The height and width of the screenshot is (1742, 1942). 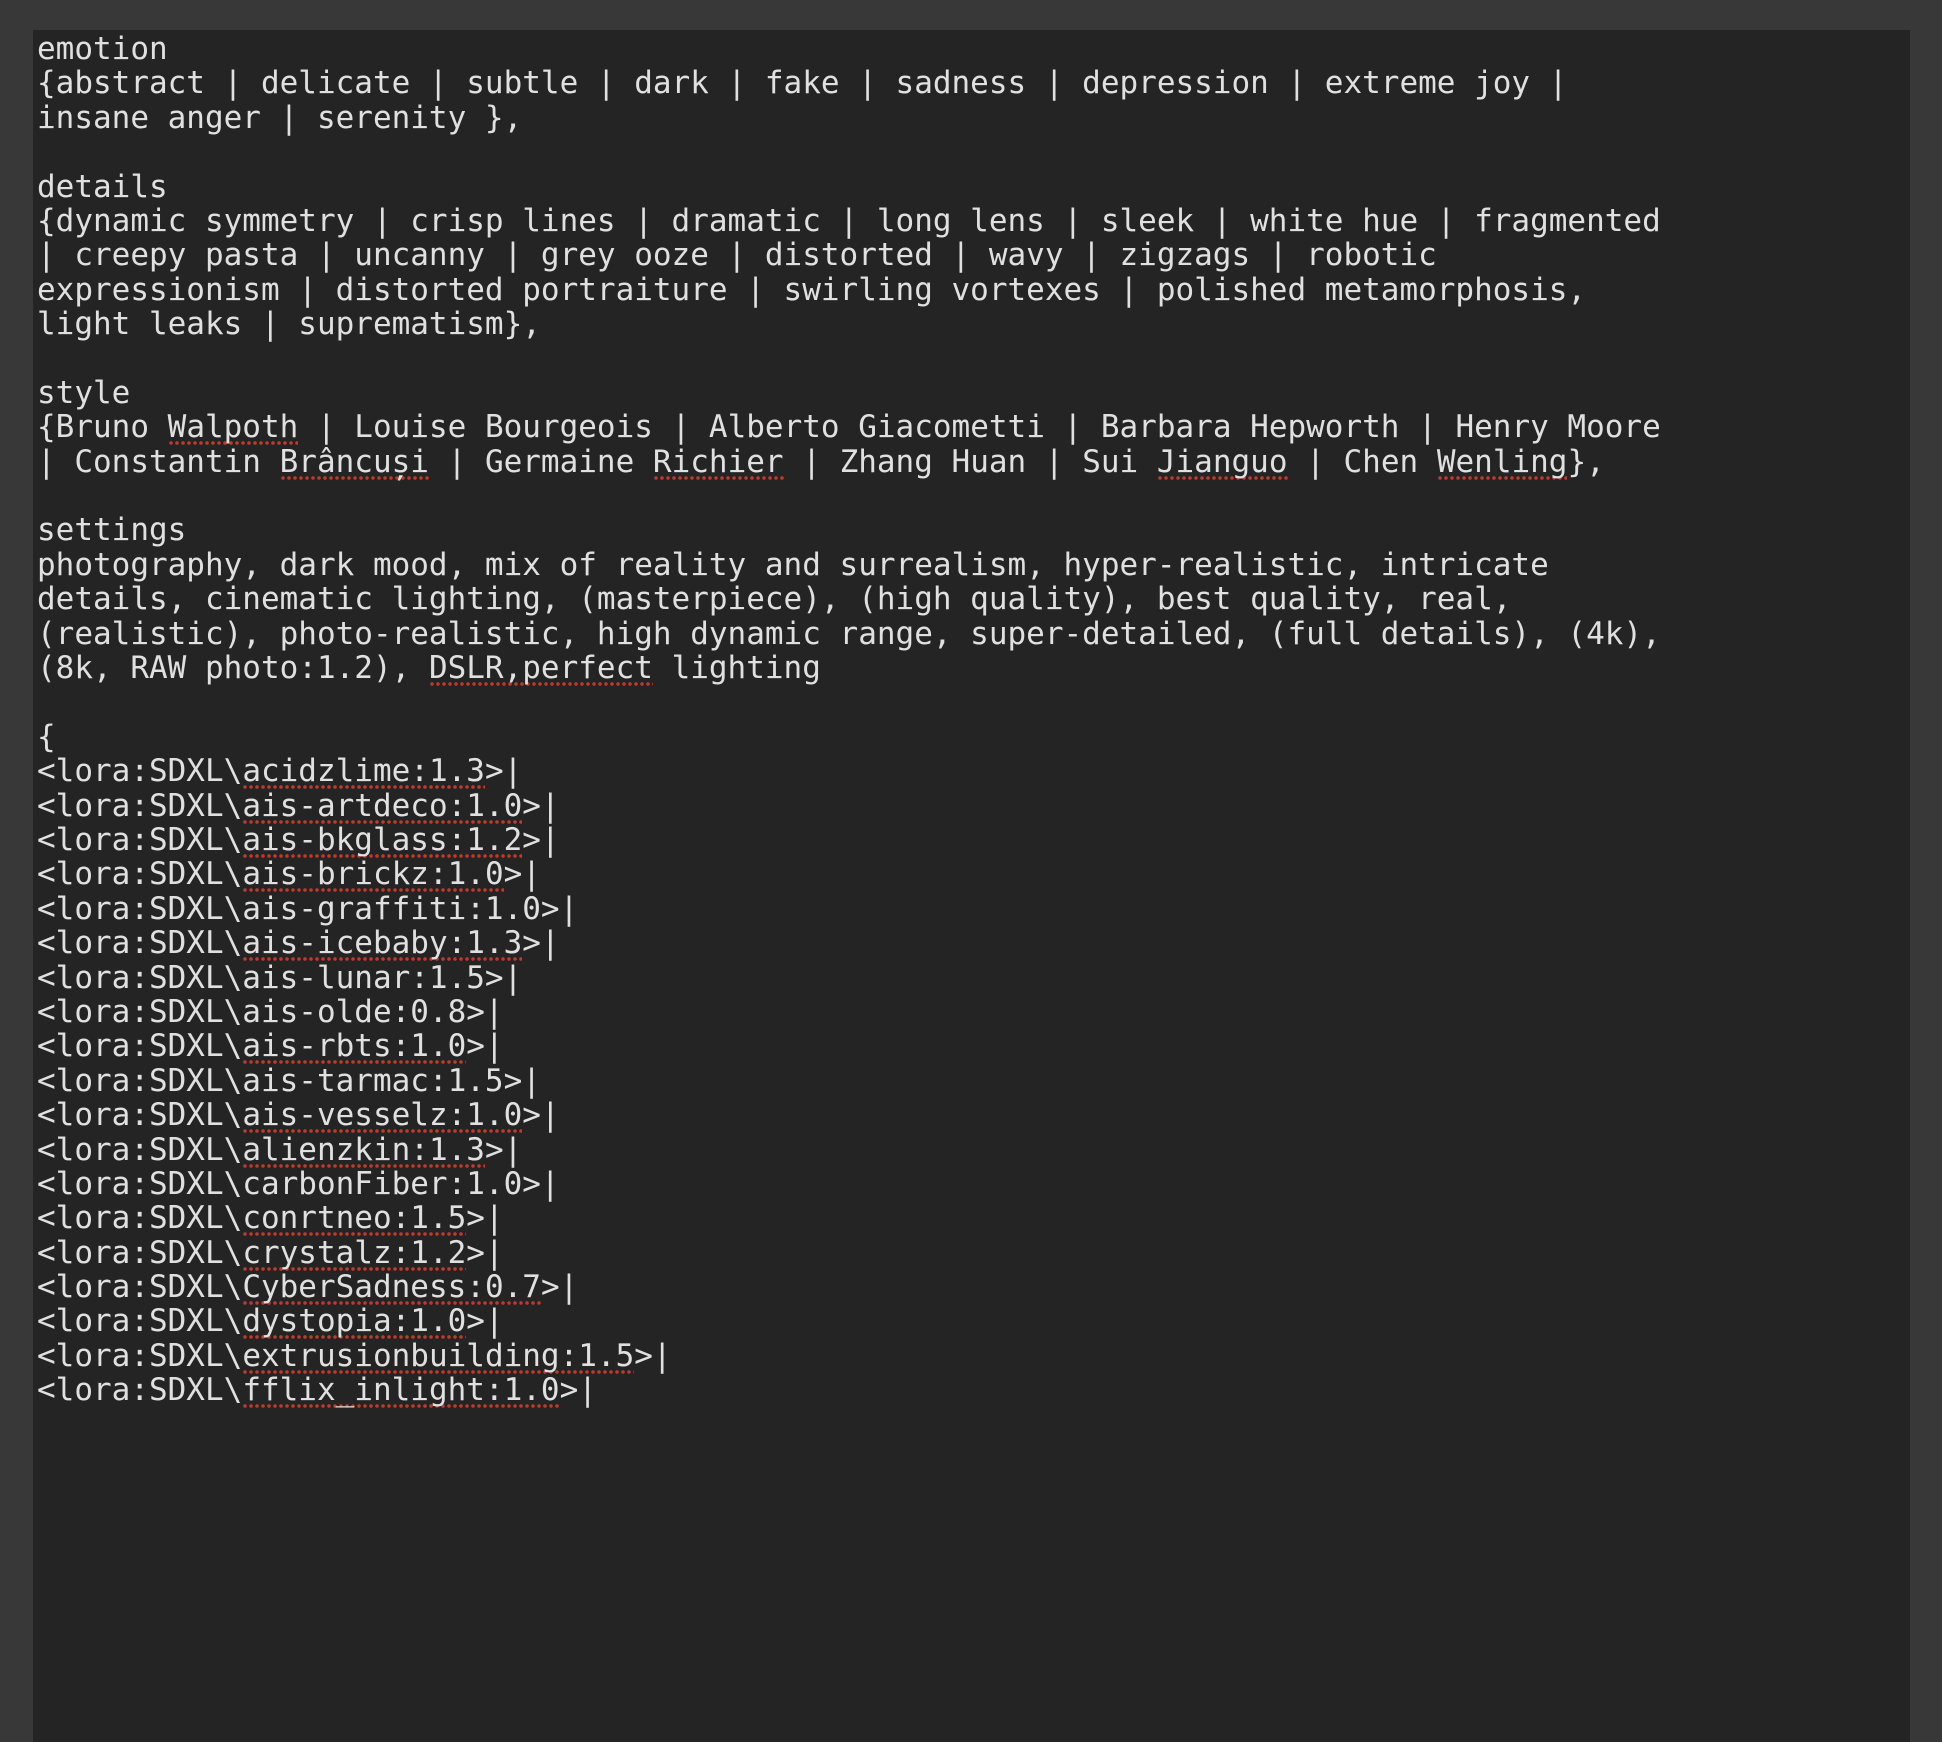 I want to click on lora-entry: <lora:SDXL\conrtneo:1.5>|, so click(x=270, y=1219).